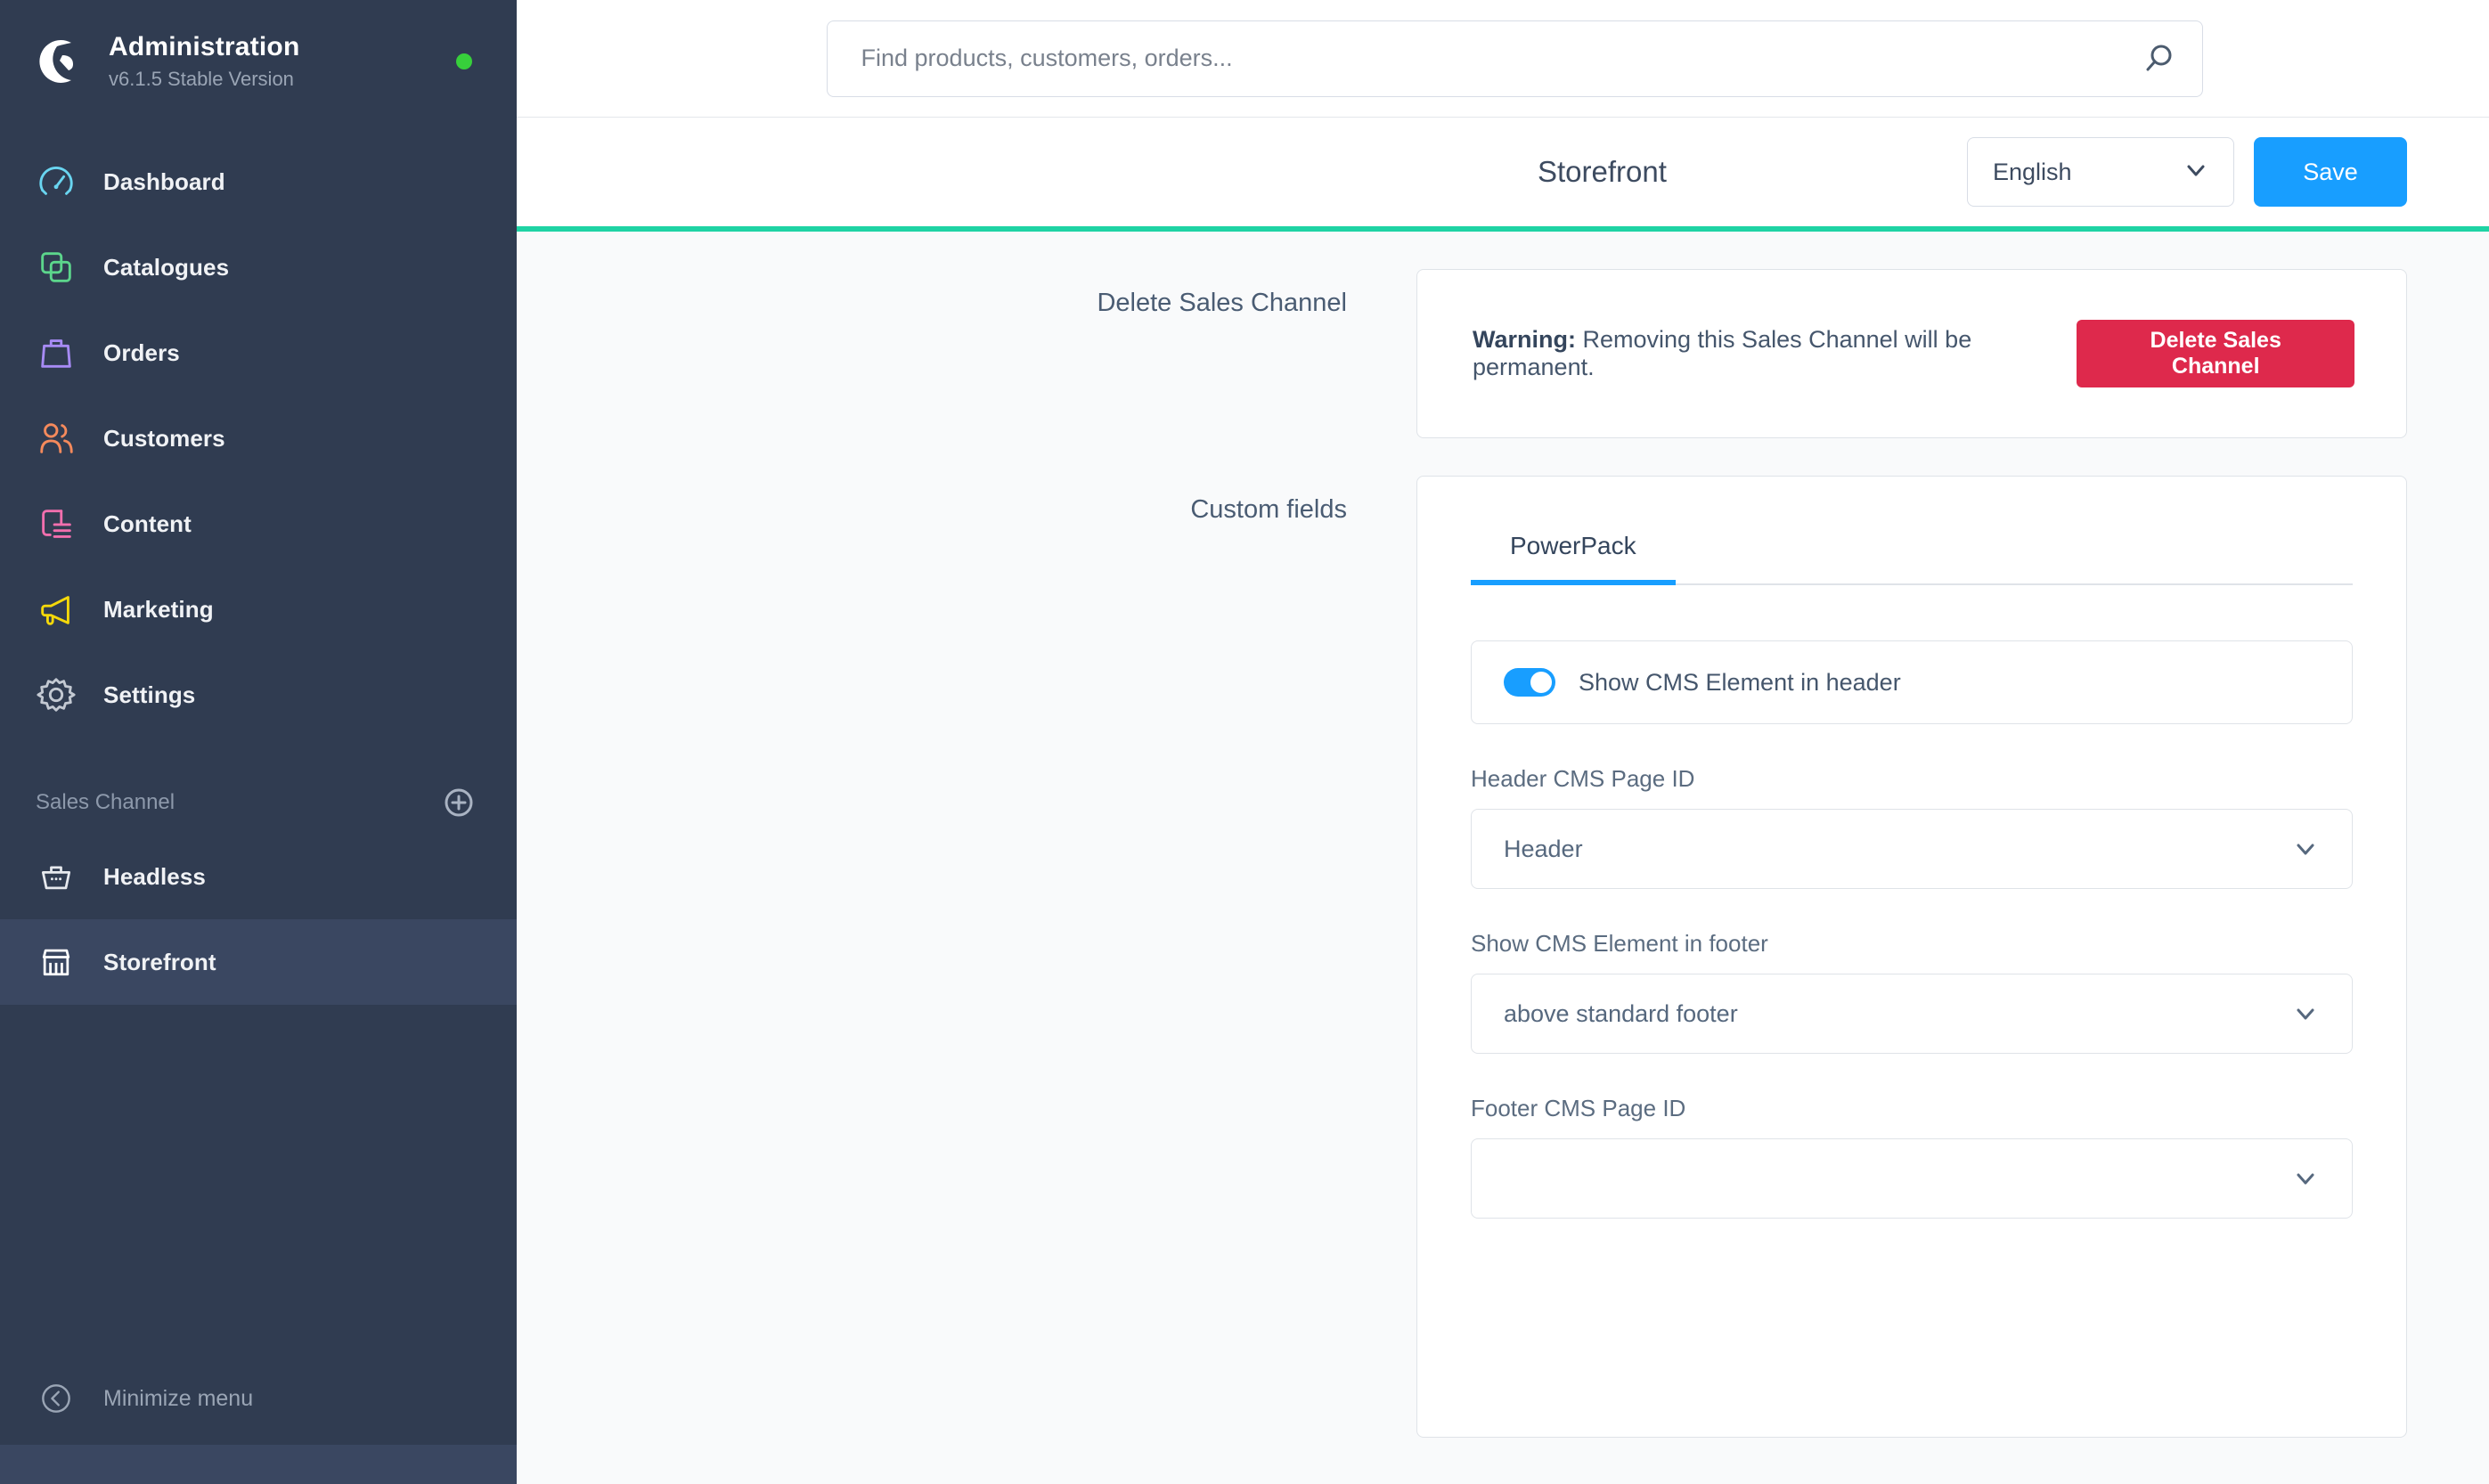 The image size is (2489, 1484). Describe the element at coordinates (2100, 172) in the screenshot. I see `language-select: English` at that location.